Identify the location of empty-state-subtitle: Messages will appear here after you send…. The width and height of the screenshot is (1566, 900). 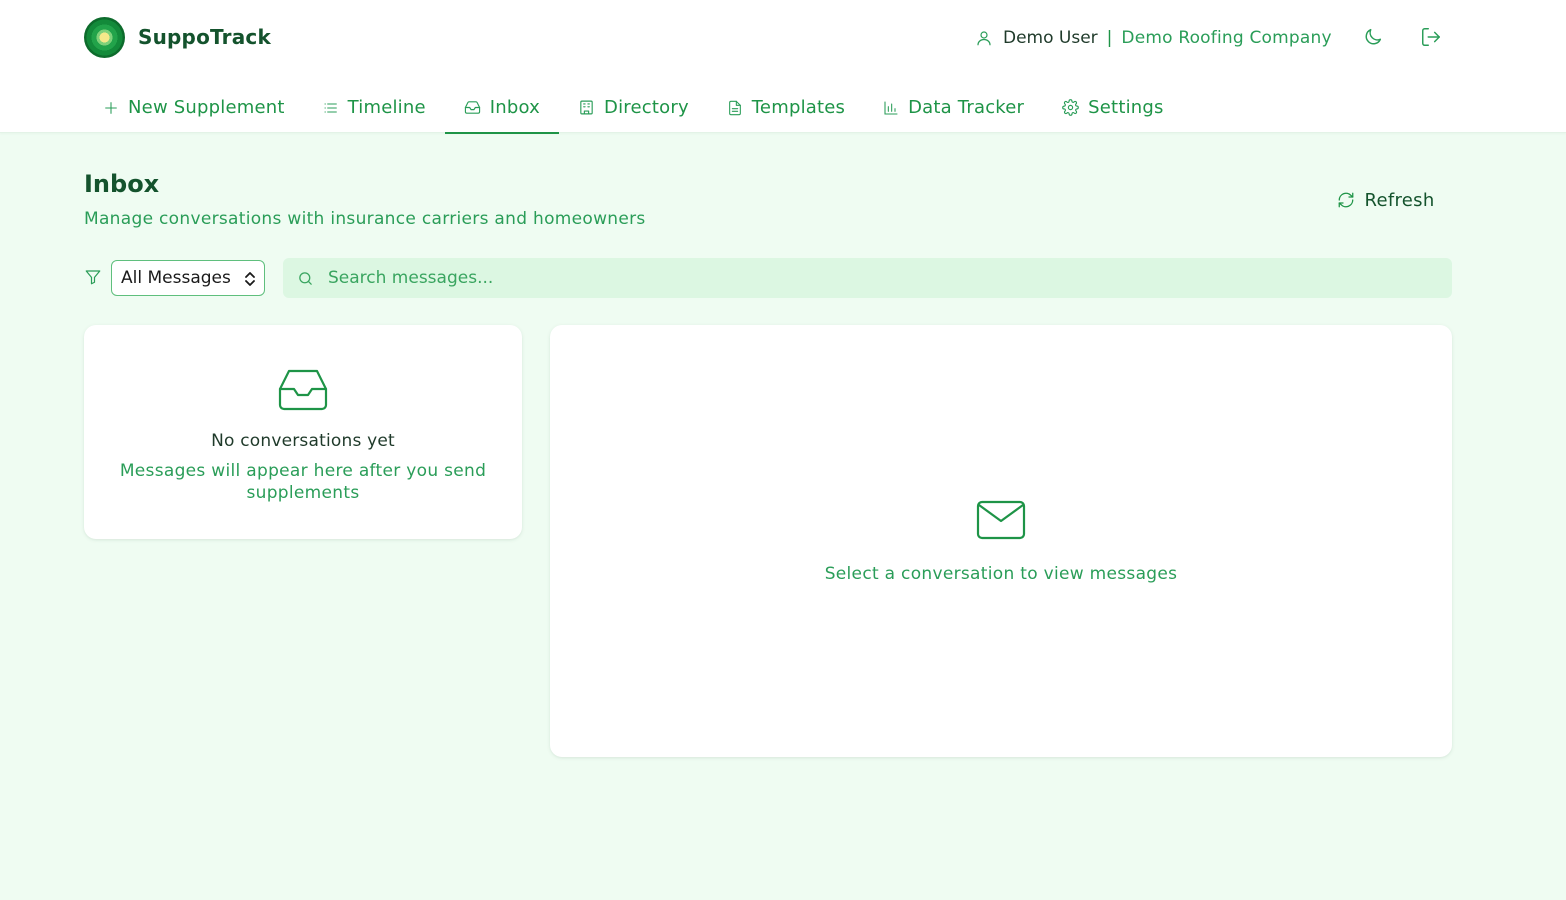
(303, 482).